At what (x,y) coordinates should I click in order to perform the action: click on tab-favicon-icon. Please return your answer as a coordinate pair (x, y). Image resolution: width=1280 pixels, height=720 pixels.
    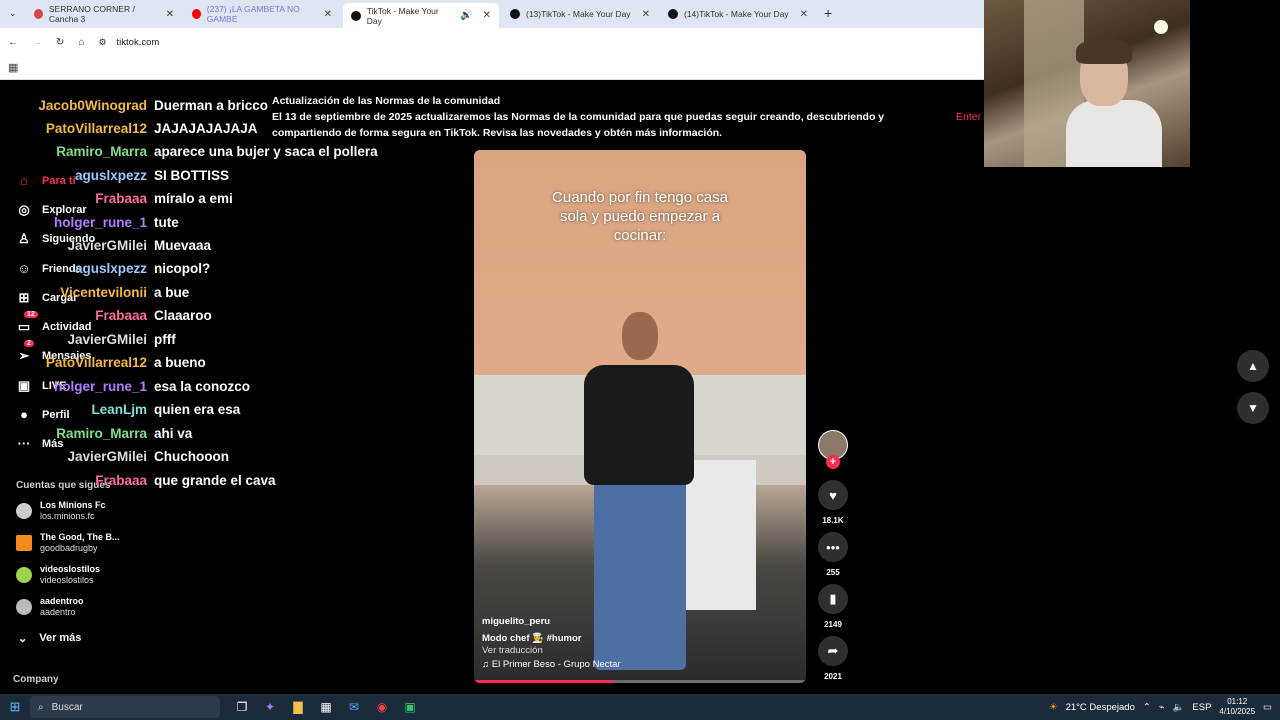
    Looking at the image, I should click on (38, 14).